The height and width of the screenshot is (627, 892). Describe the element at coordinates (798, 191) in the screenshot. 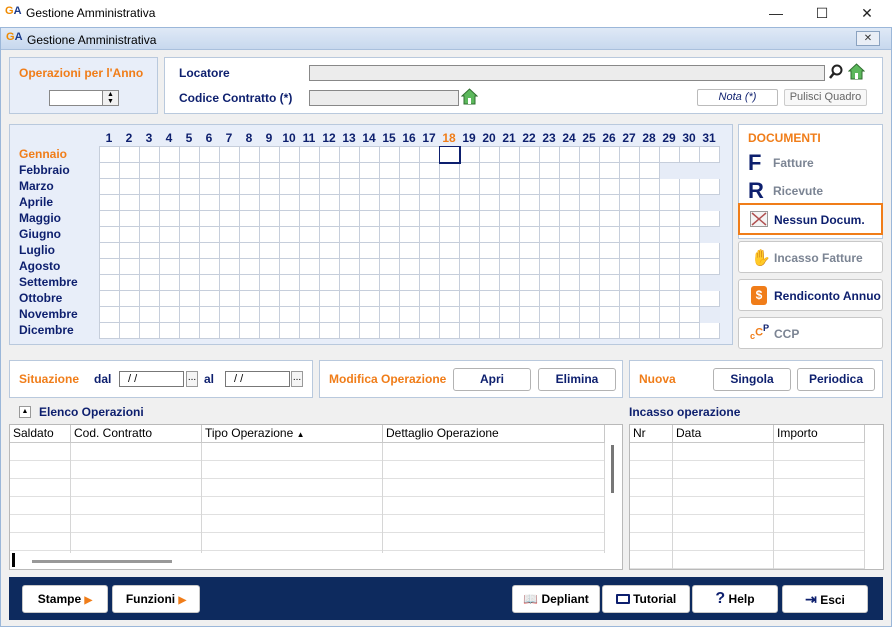

I see `ricevute-option: Ricevute` at that location.